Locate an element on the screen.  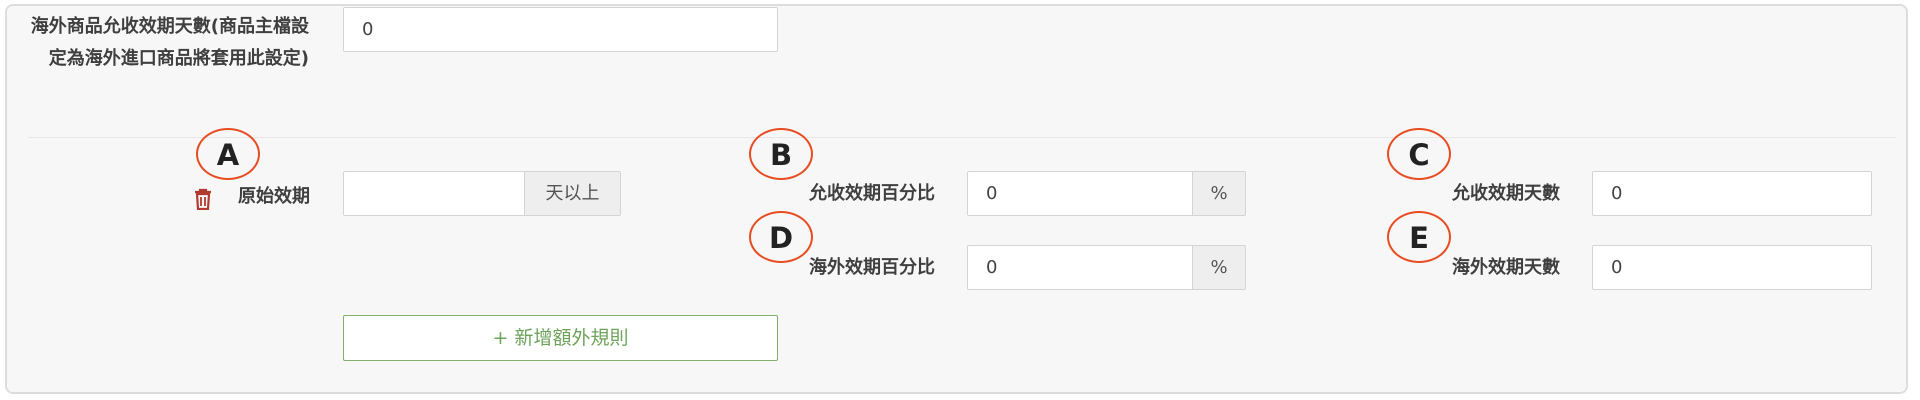
accept-percent-suffix: % is located at coordinates (1219, 193).